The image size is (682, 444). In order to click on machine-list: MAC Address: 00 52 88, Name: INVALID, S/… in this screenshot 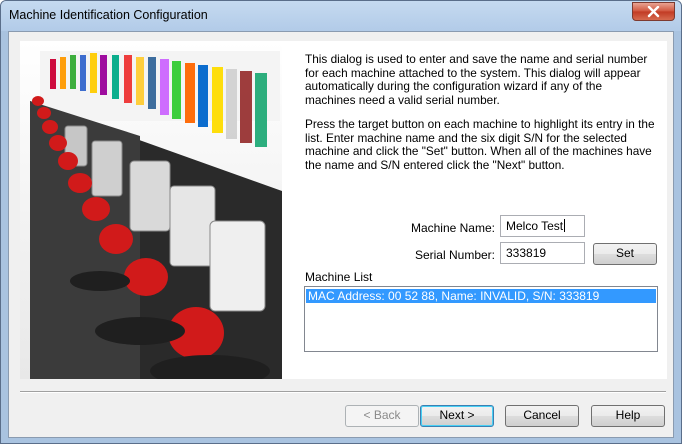, I will do `click(481, 319)`.